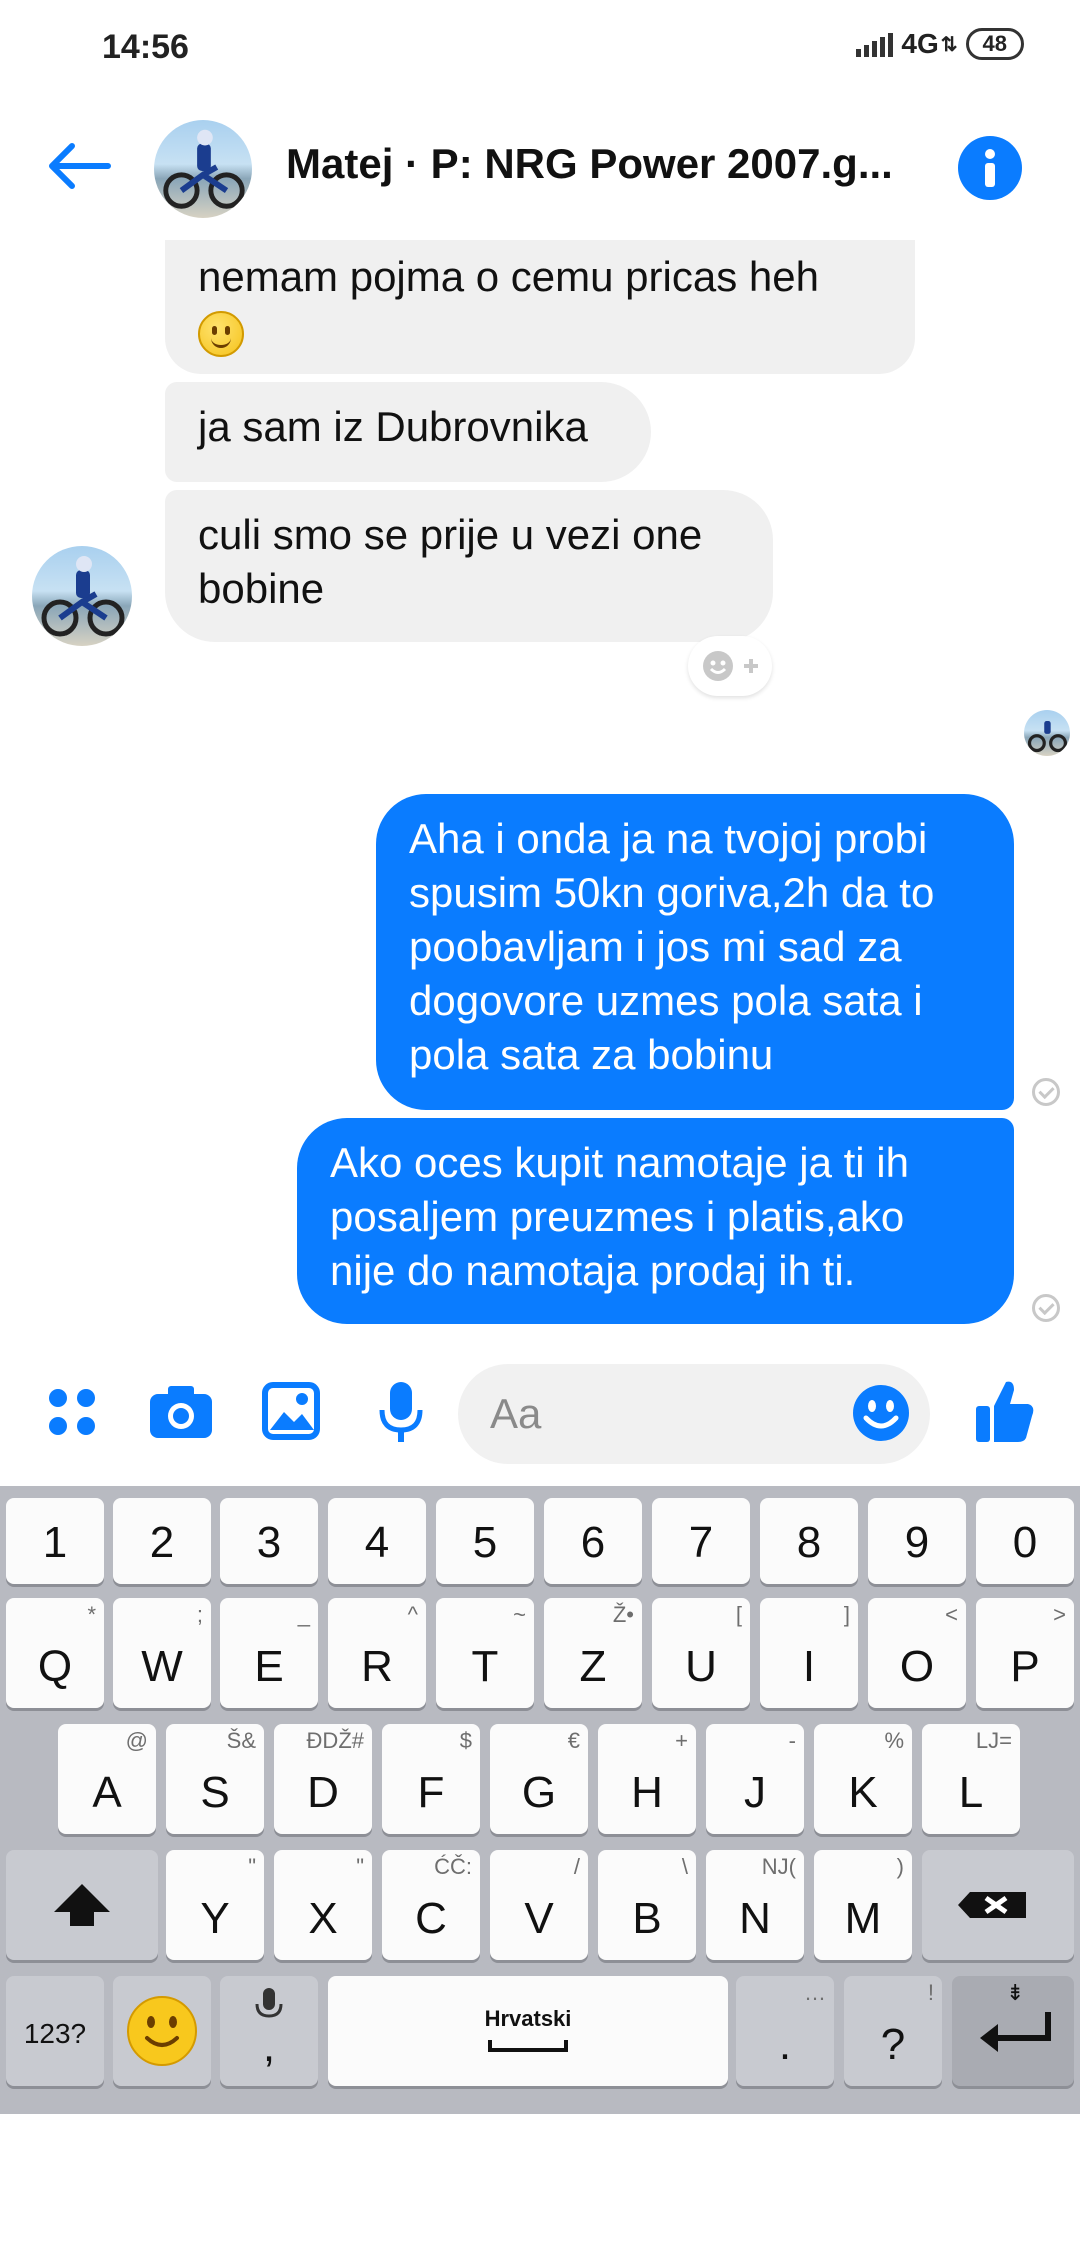  I want to click on symbols-key: 123?, so click(55, 2031).